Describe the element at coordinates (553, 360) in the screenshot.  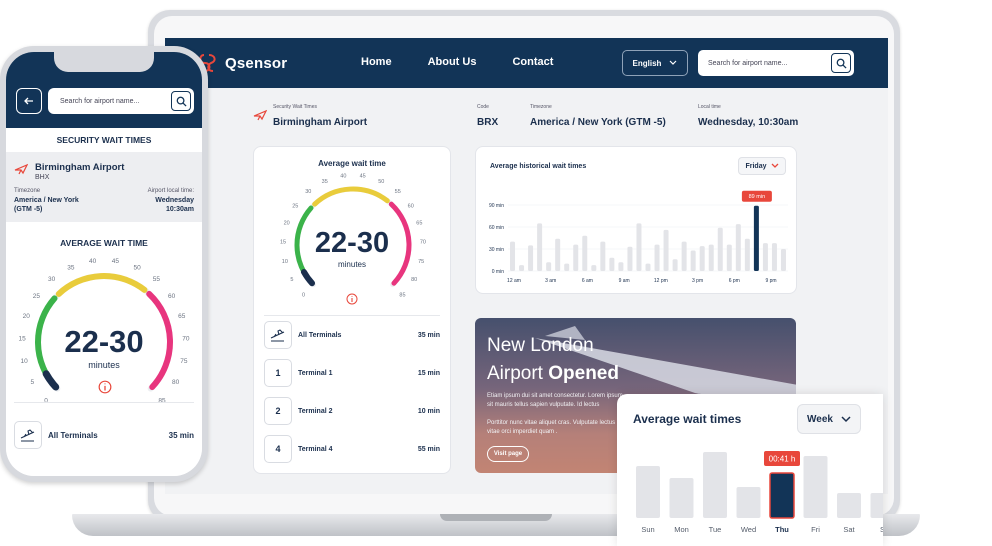
I see `news-title: New London Airport Opened` at that location.